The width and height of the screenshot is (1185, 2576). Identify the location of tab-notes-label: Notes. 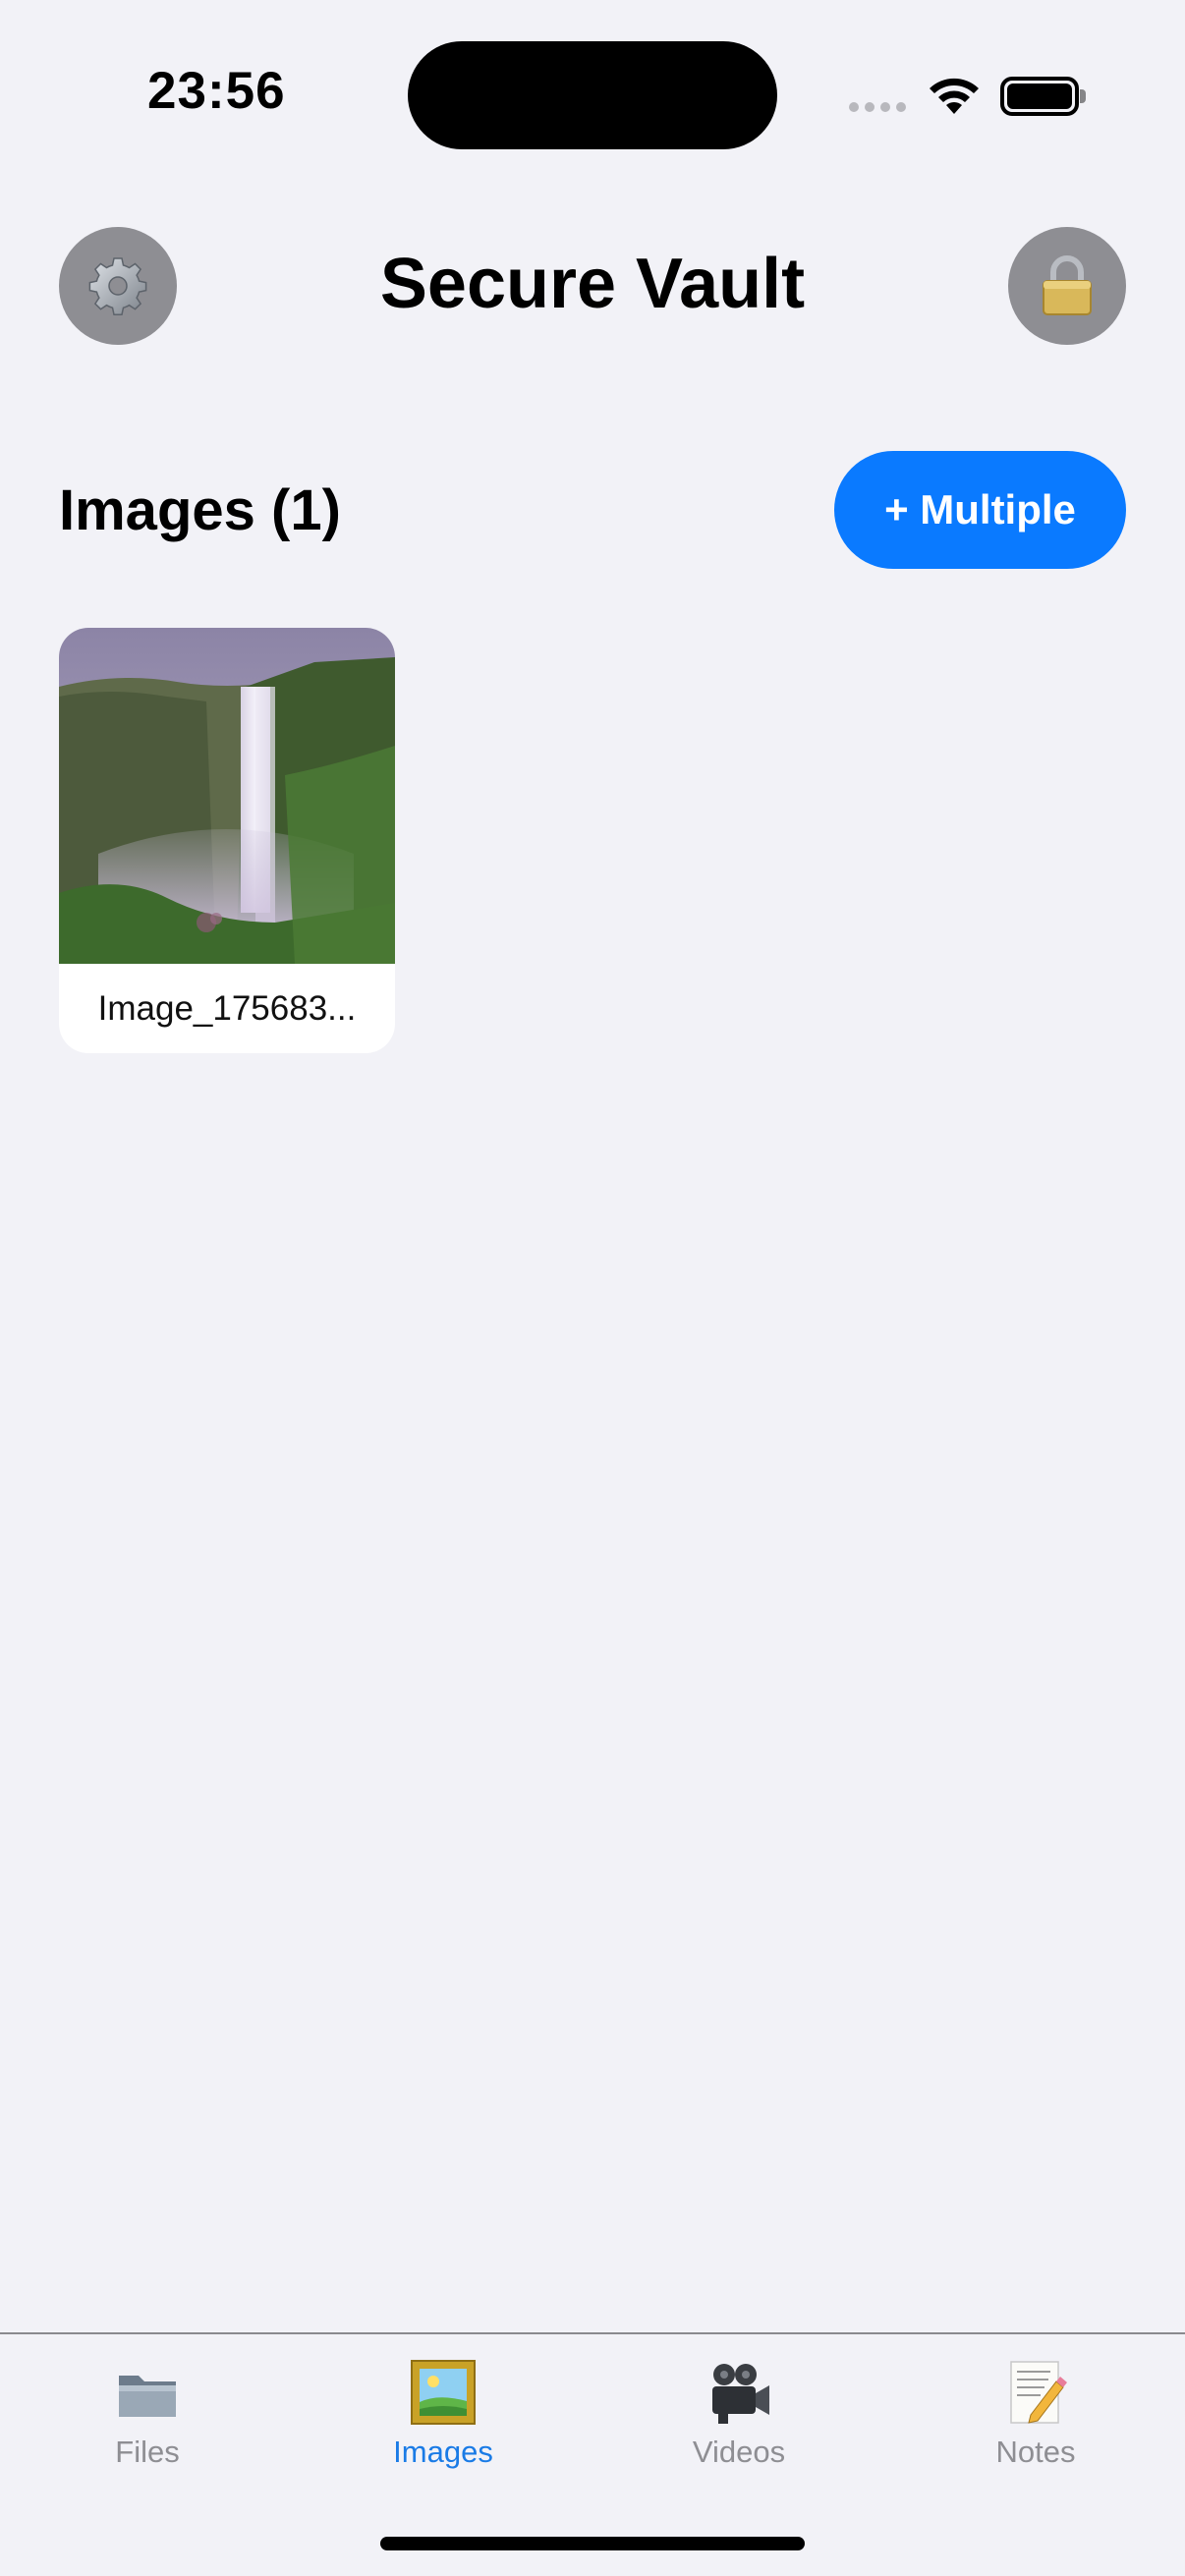
(1035, 2452).